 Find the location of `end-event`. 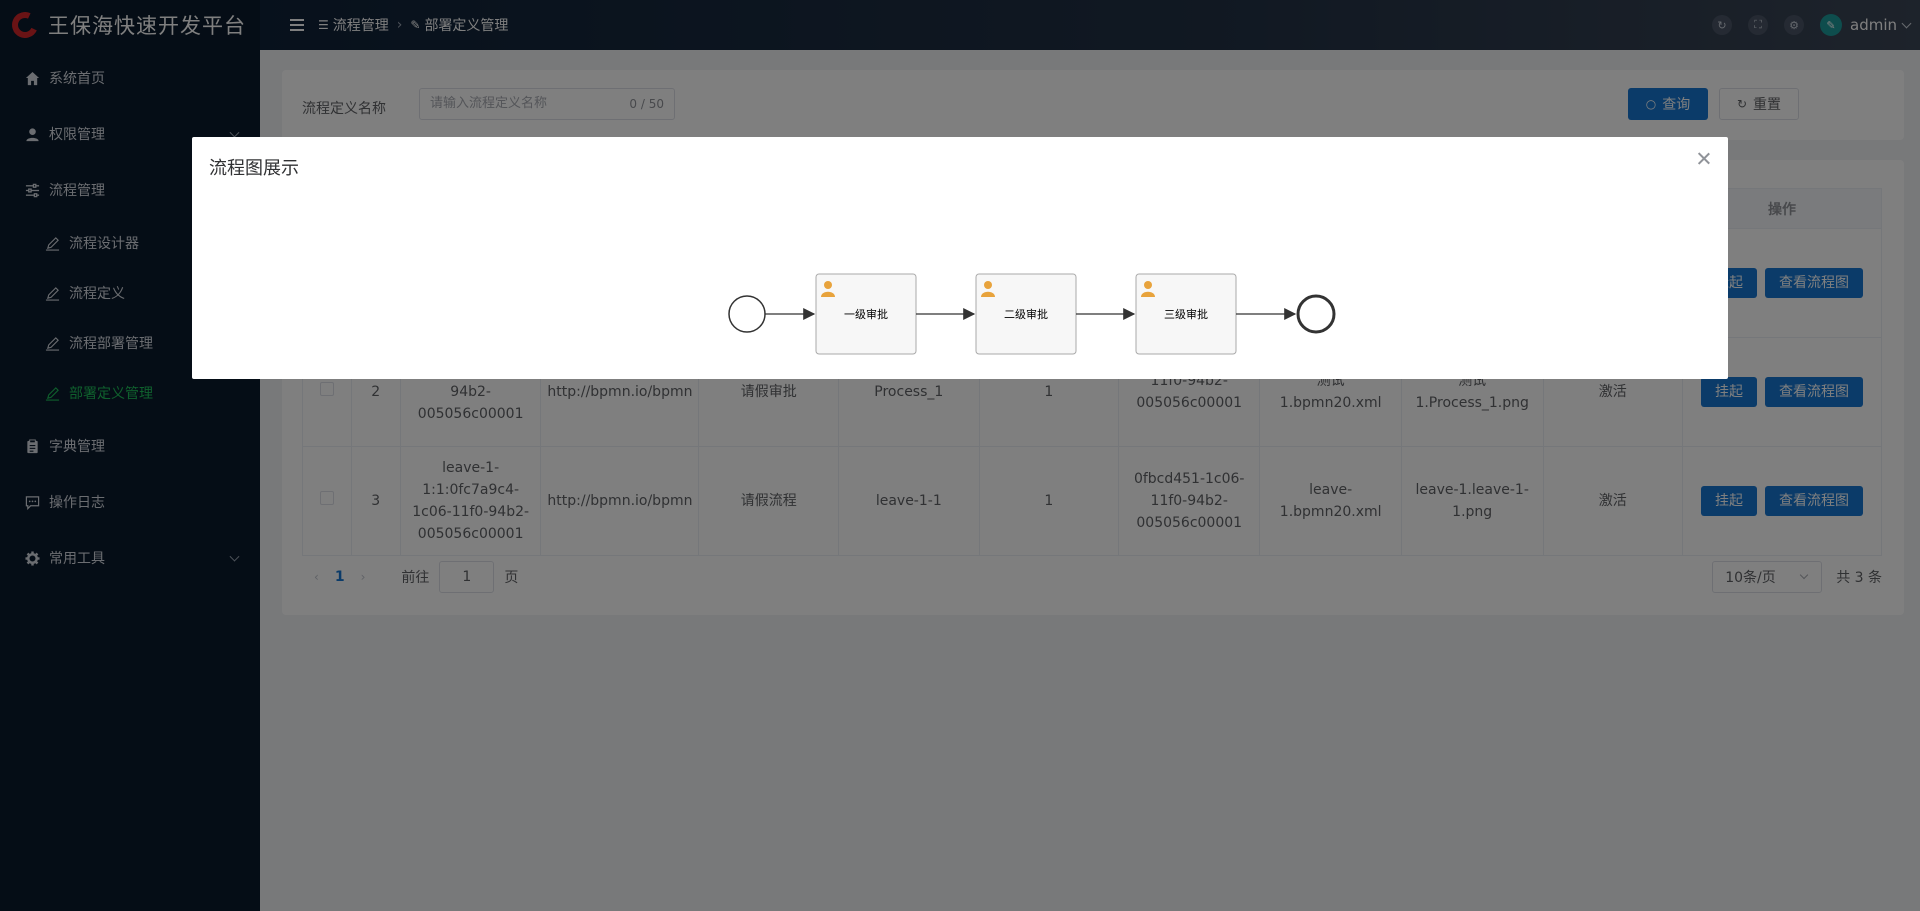

end-event is located at coordinates (1316, 314).